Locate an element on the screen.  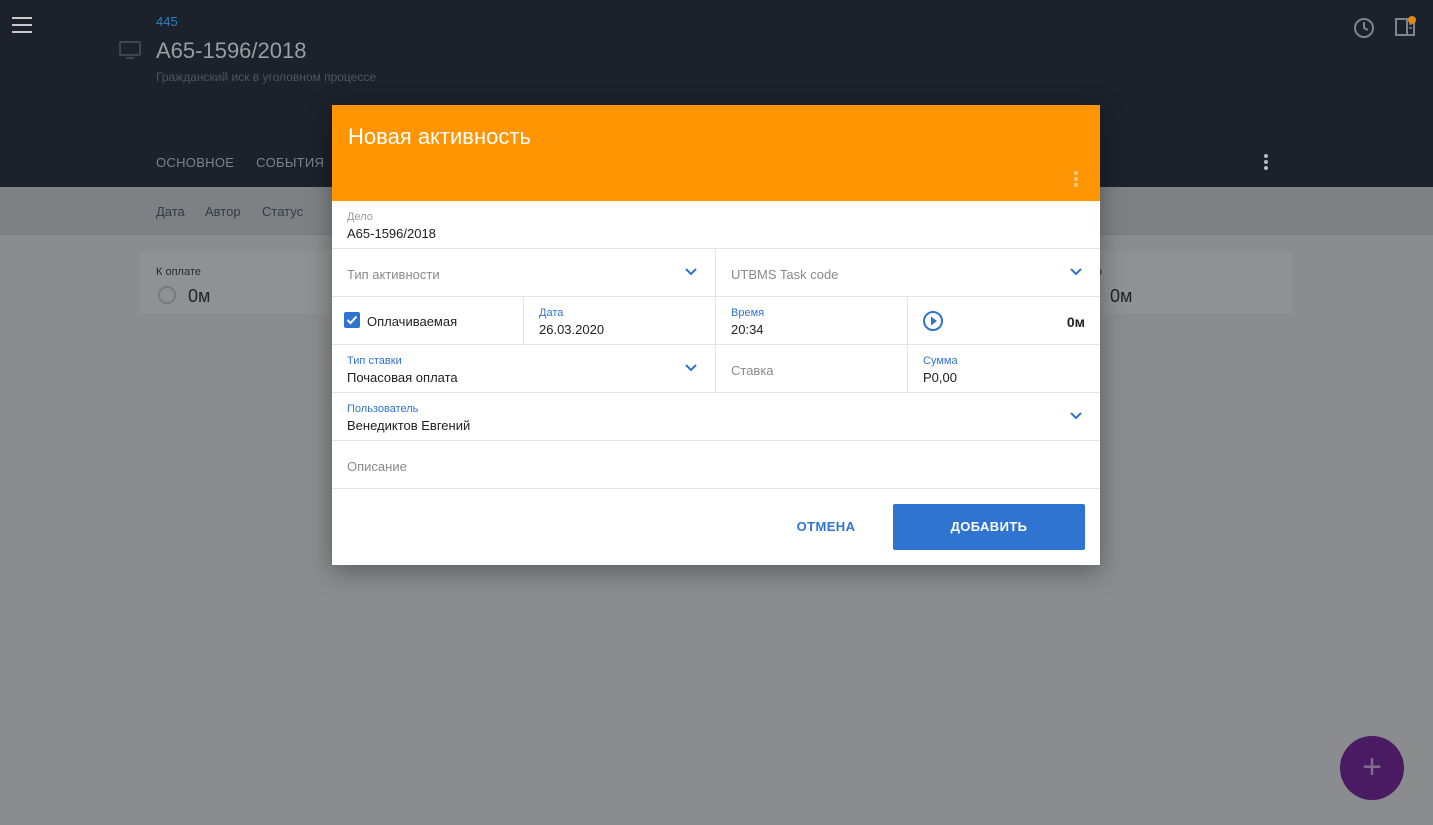
user-select: Пользователь Венедиктов Евгений is located at coordinates (716, 417).